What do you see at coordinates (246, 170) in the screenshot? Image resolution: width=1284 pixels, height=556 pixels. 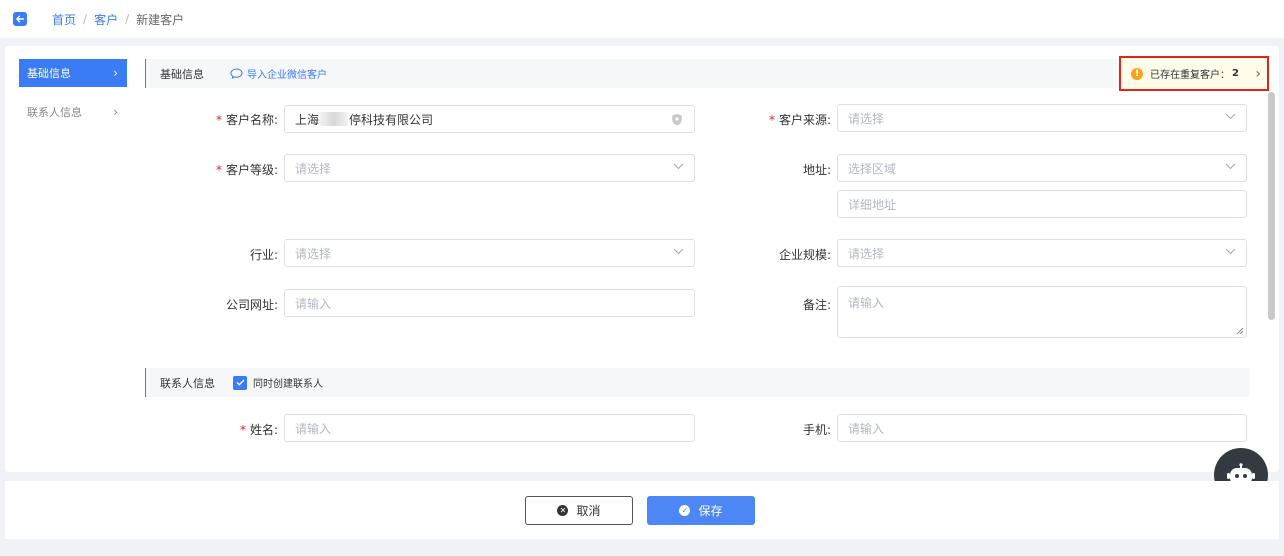 I see `customer-level-label: * 客户等级:` at bounding box center [246, 170].